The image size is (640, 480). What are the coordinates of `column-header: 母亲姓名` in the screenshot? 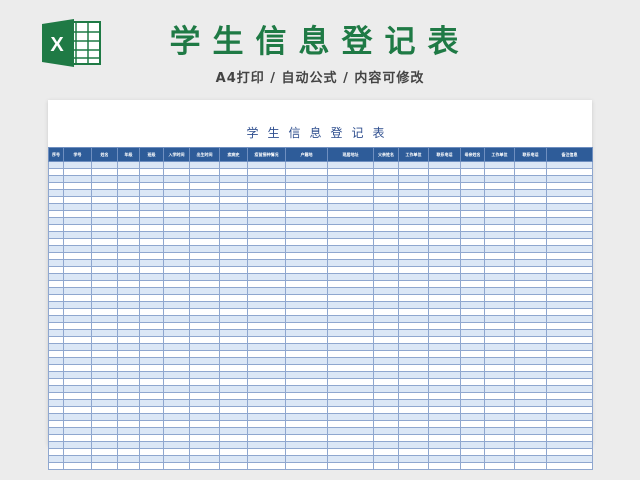 It's located at (472, 154).